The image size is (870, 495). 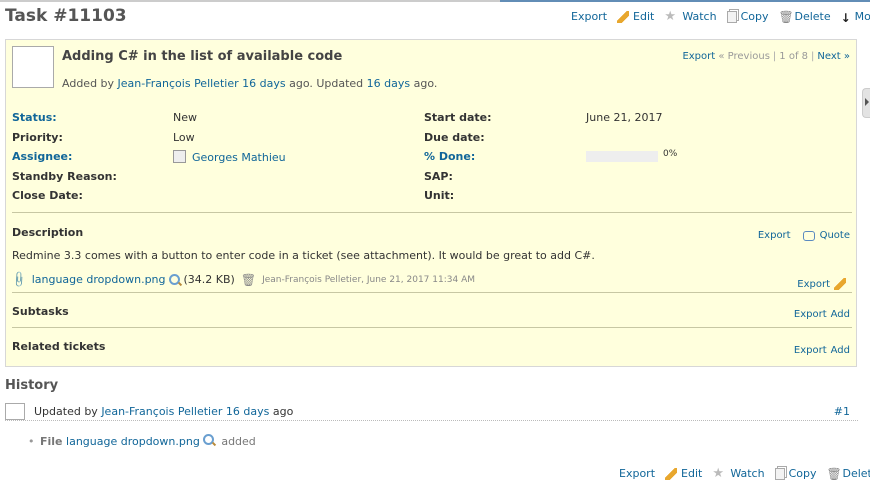 What do you see at coordinates (624, 117) in the screenshot?
I see `start-date-value: June 21, 2017` at bounding box center [624, 117].